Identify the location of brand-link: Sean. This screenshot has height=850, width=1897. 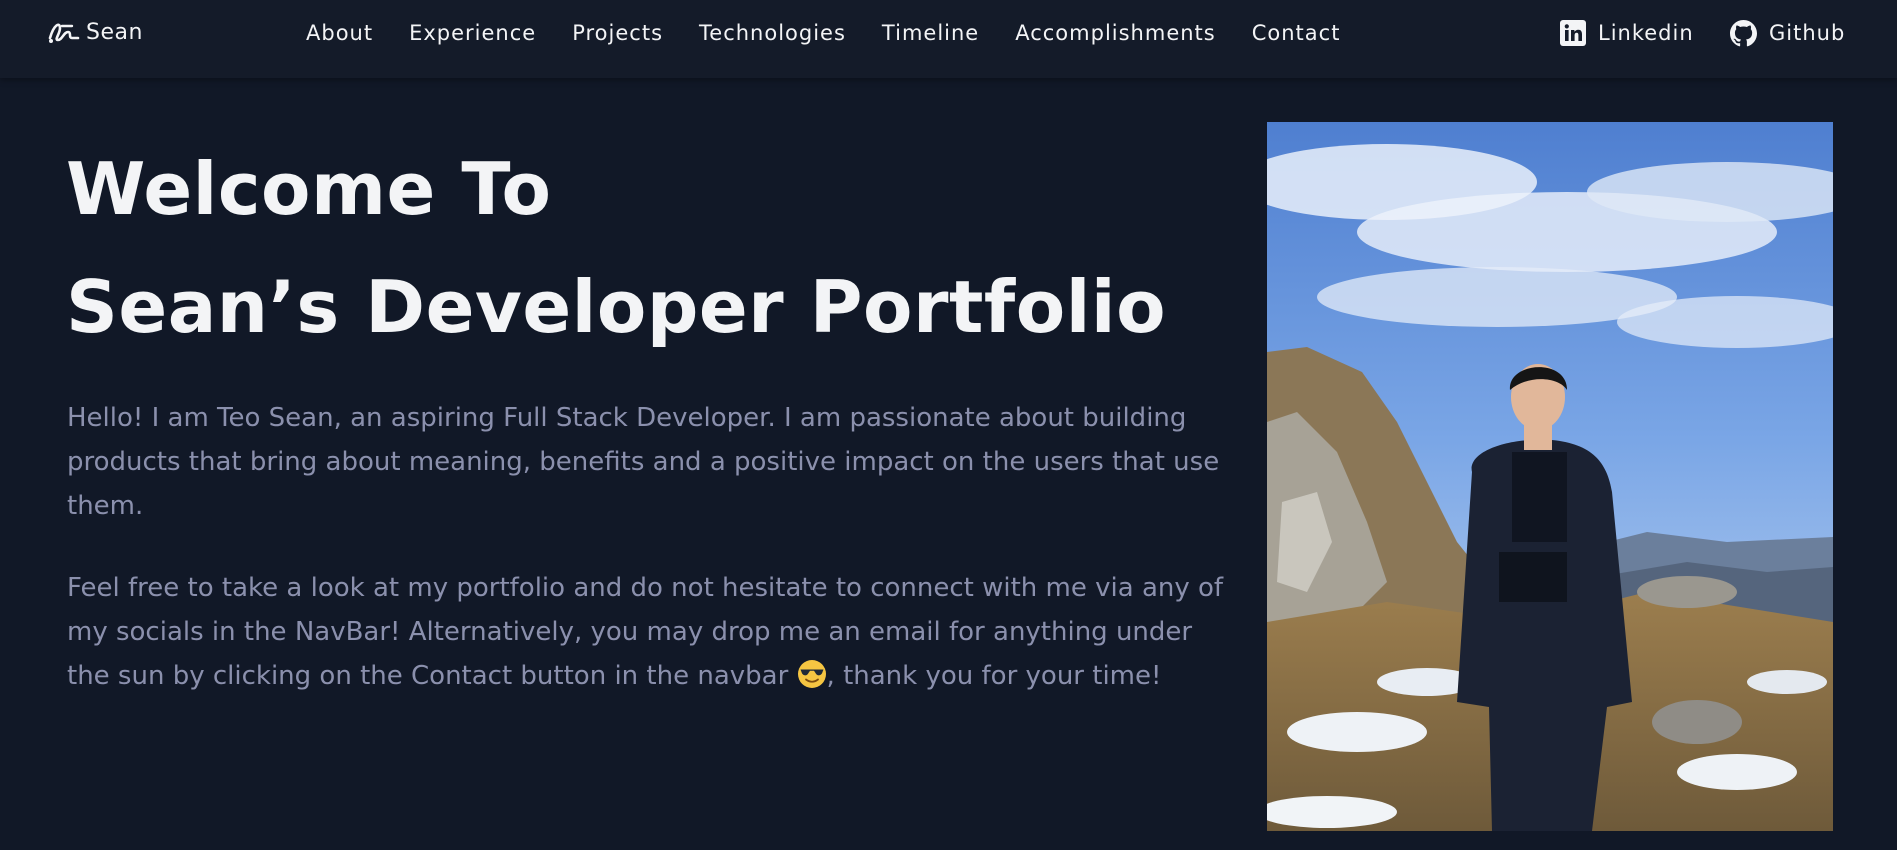
(94, 32).